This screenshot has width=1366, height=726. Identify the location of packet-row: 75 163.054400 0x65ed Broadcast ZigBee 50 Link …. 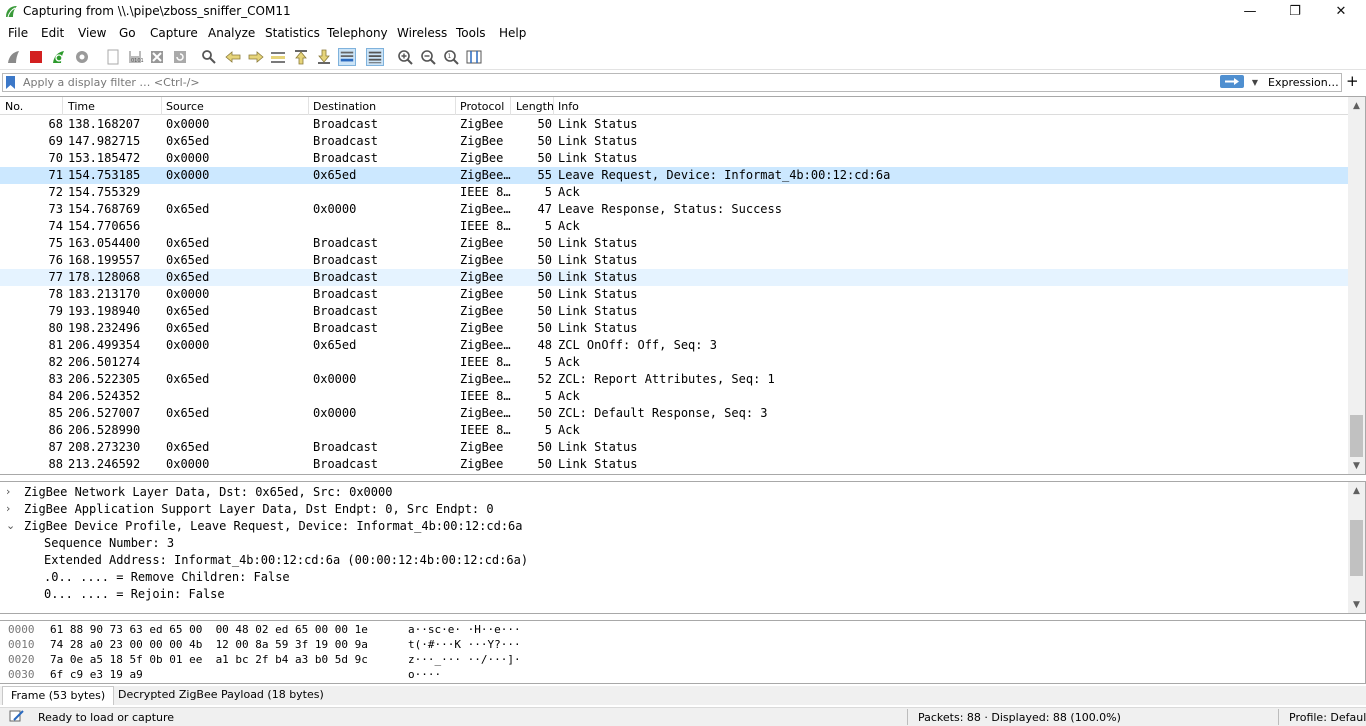
(674, 243).